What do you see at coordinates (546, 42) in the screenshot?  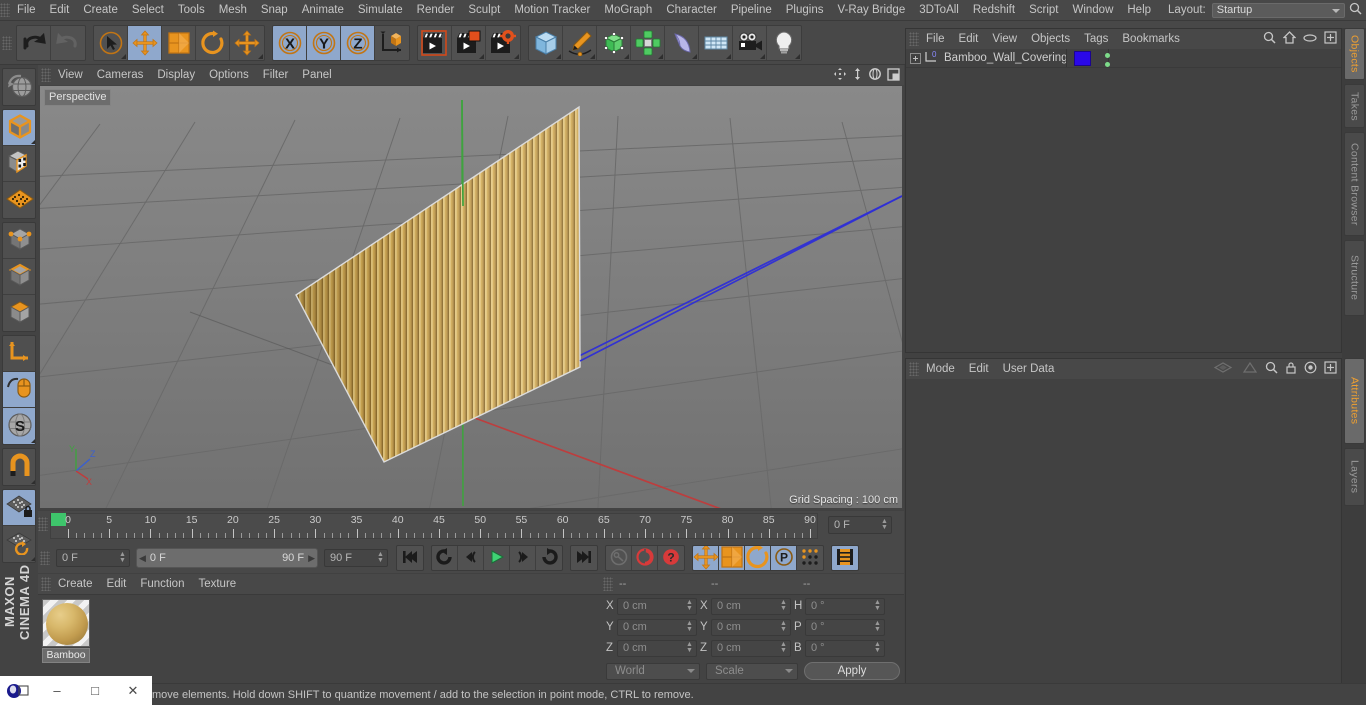 I see `add-cube-button` at bounding box center [546, 42].